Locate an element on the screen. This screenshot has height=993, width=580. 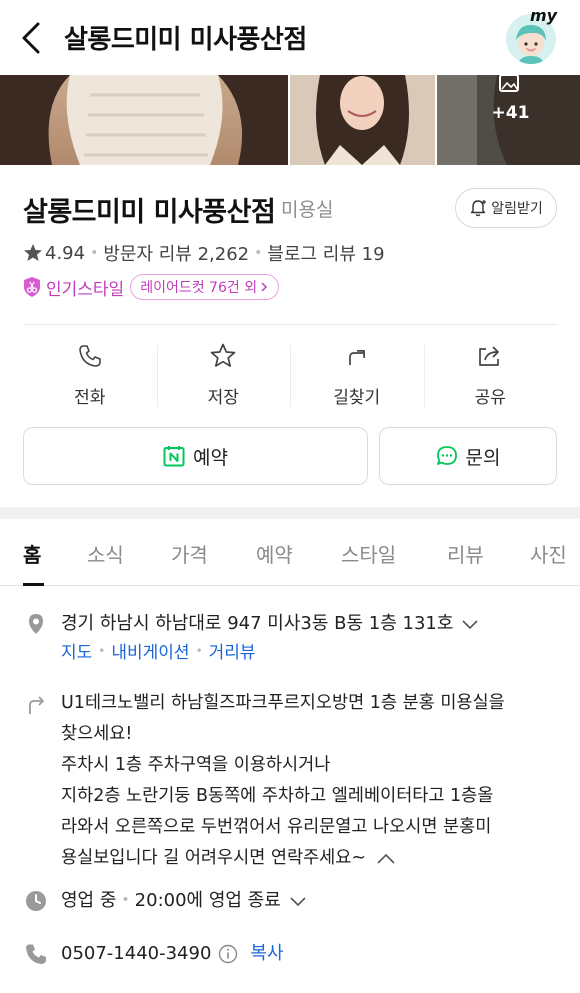
hours-status: 영업 중 is located at coordinates (89, 900).